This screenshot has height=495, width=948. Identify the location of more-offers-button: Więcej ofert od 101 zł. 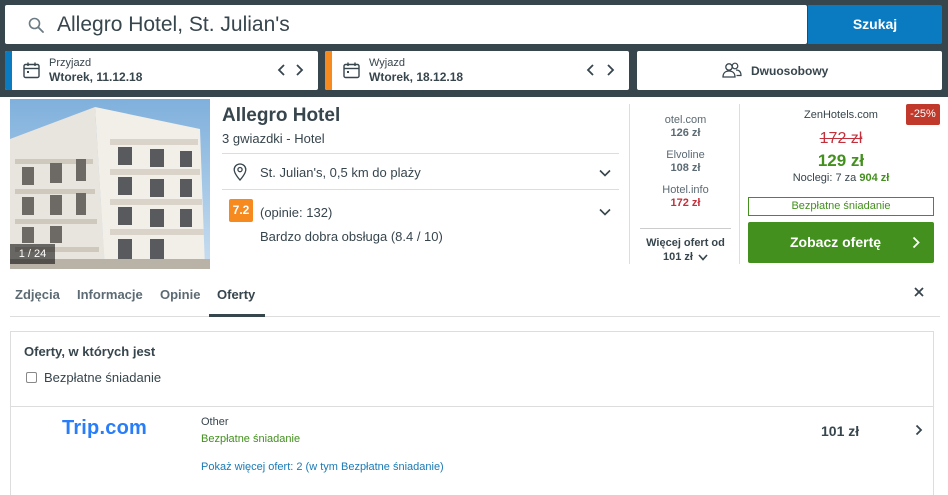
(685, 245).